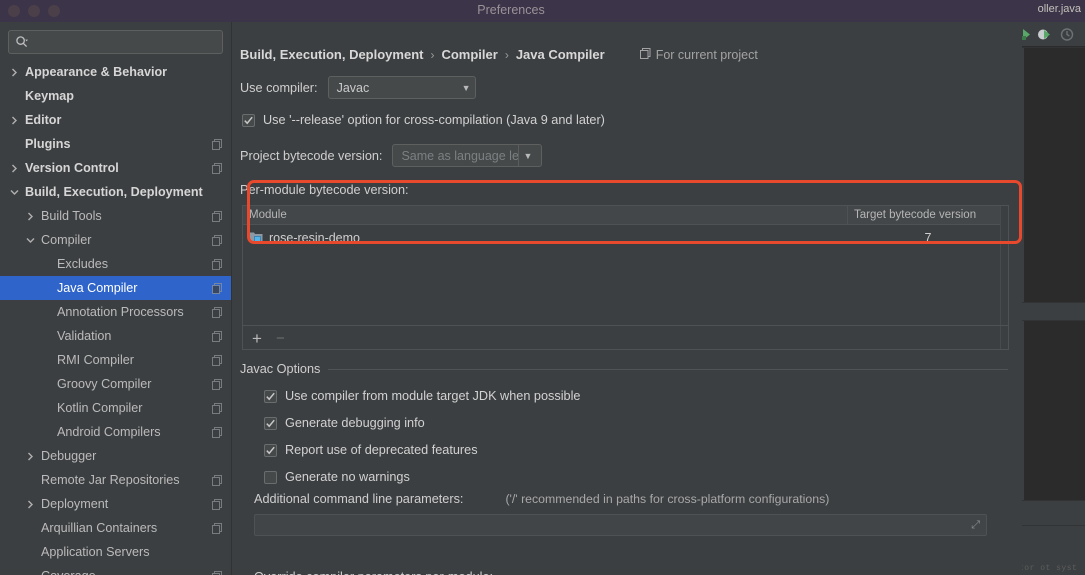  I want to click on sidebar-item-label: Application Servers, so click(95, 552).